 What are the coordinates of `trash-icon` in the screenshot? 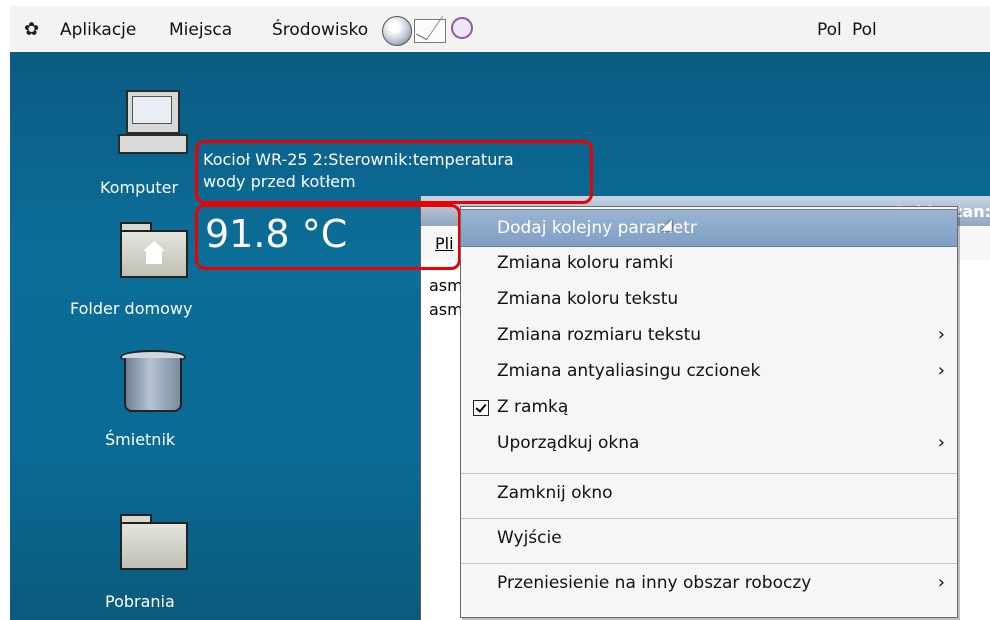 It's located at (155, 383).